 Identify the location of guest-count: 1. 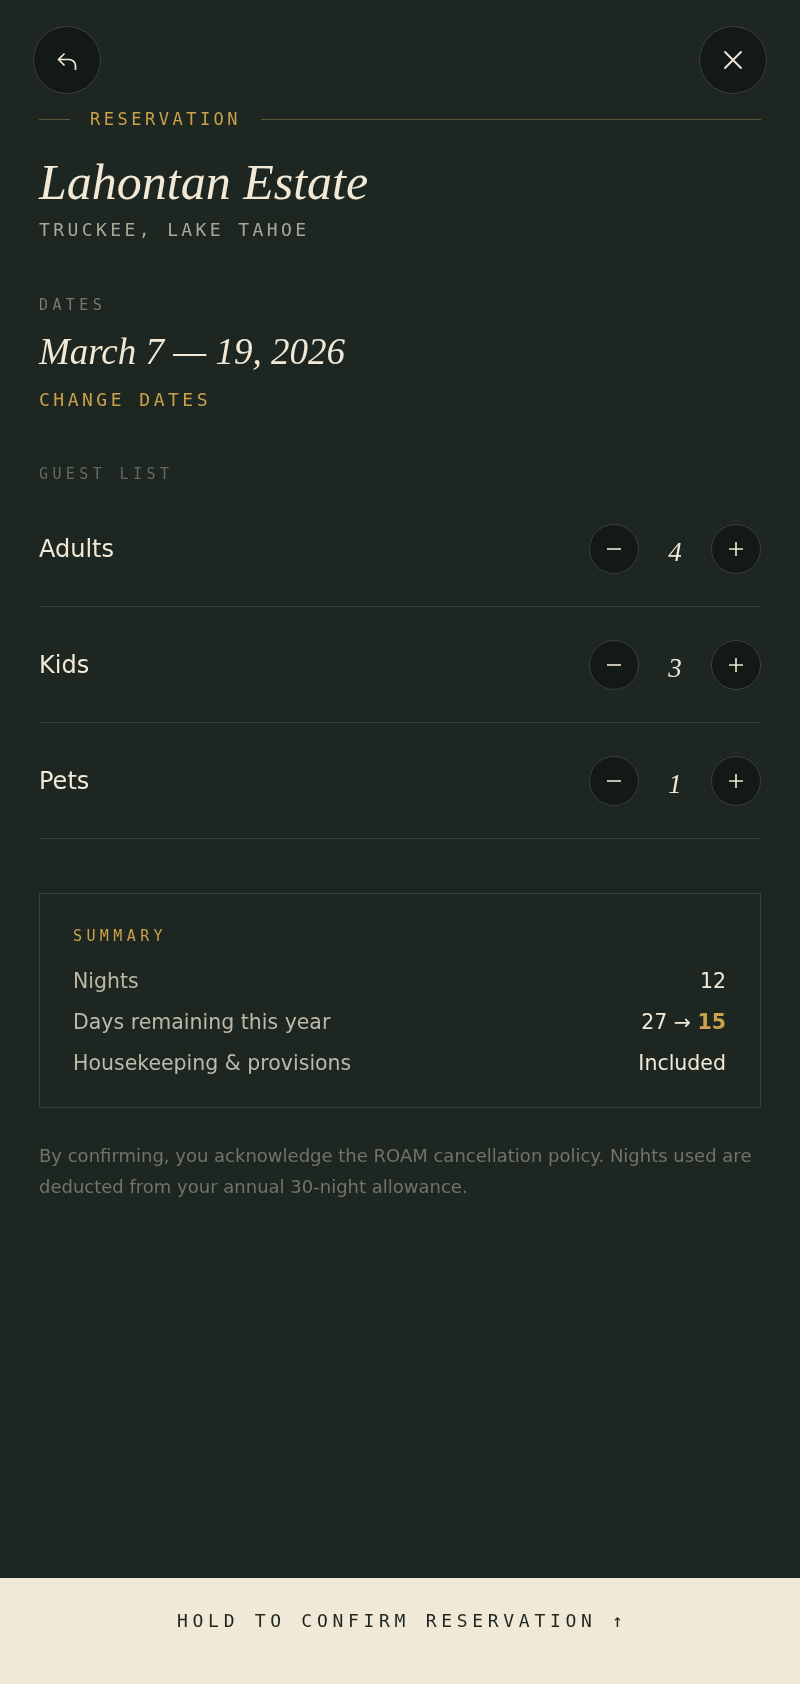
(675, 783).